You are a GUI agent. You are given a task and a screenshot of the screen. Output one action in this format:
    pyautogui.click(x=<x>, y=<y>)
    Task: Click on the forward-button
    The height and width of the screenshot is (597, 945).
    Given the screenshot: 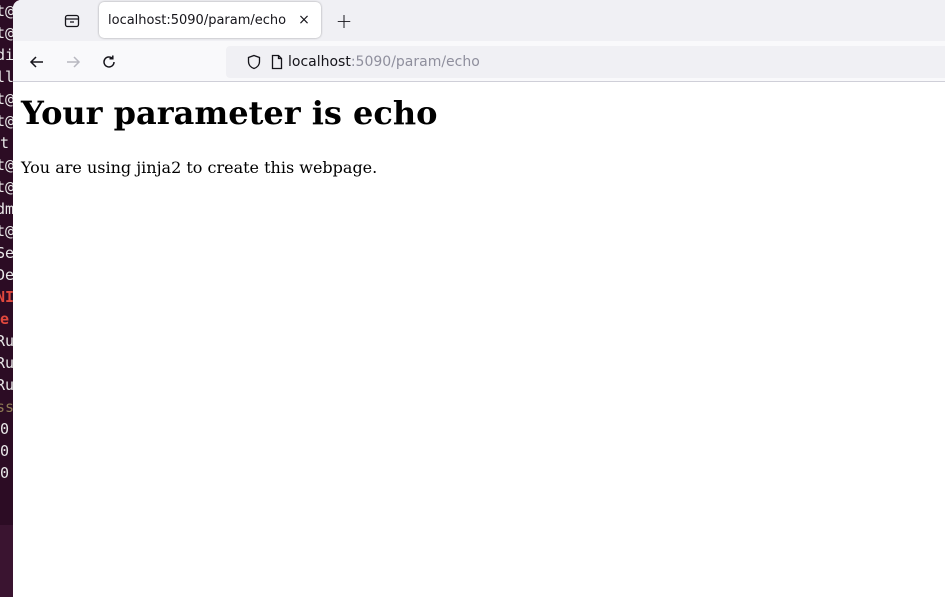 What is the action you would take?
    pyautogui.click(x=73, y=62)
    